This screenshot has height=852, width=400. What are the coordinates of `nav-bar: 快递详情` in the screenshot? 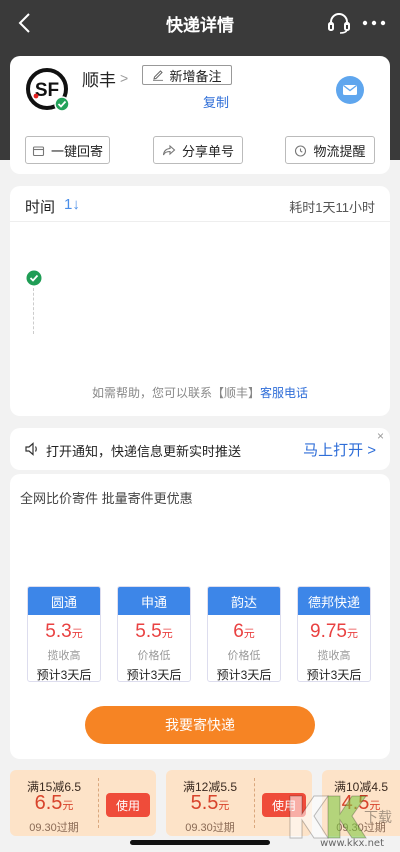 It's located at (200, 23).